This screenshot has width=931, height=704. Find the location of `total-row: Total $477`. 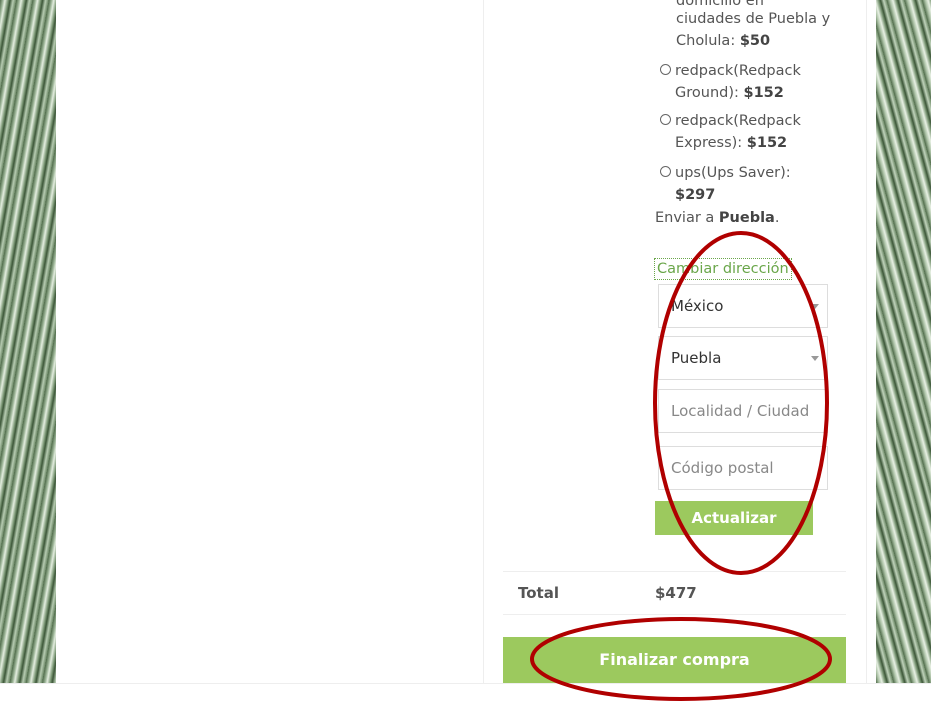

total-row: Total $477 is located at coordinates (674, 593).